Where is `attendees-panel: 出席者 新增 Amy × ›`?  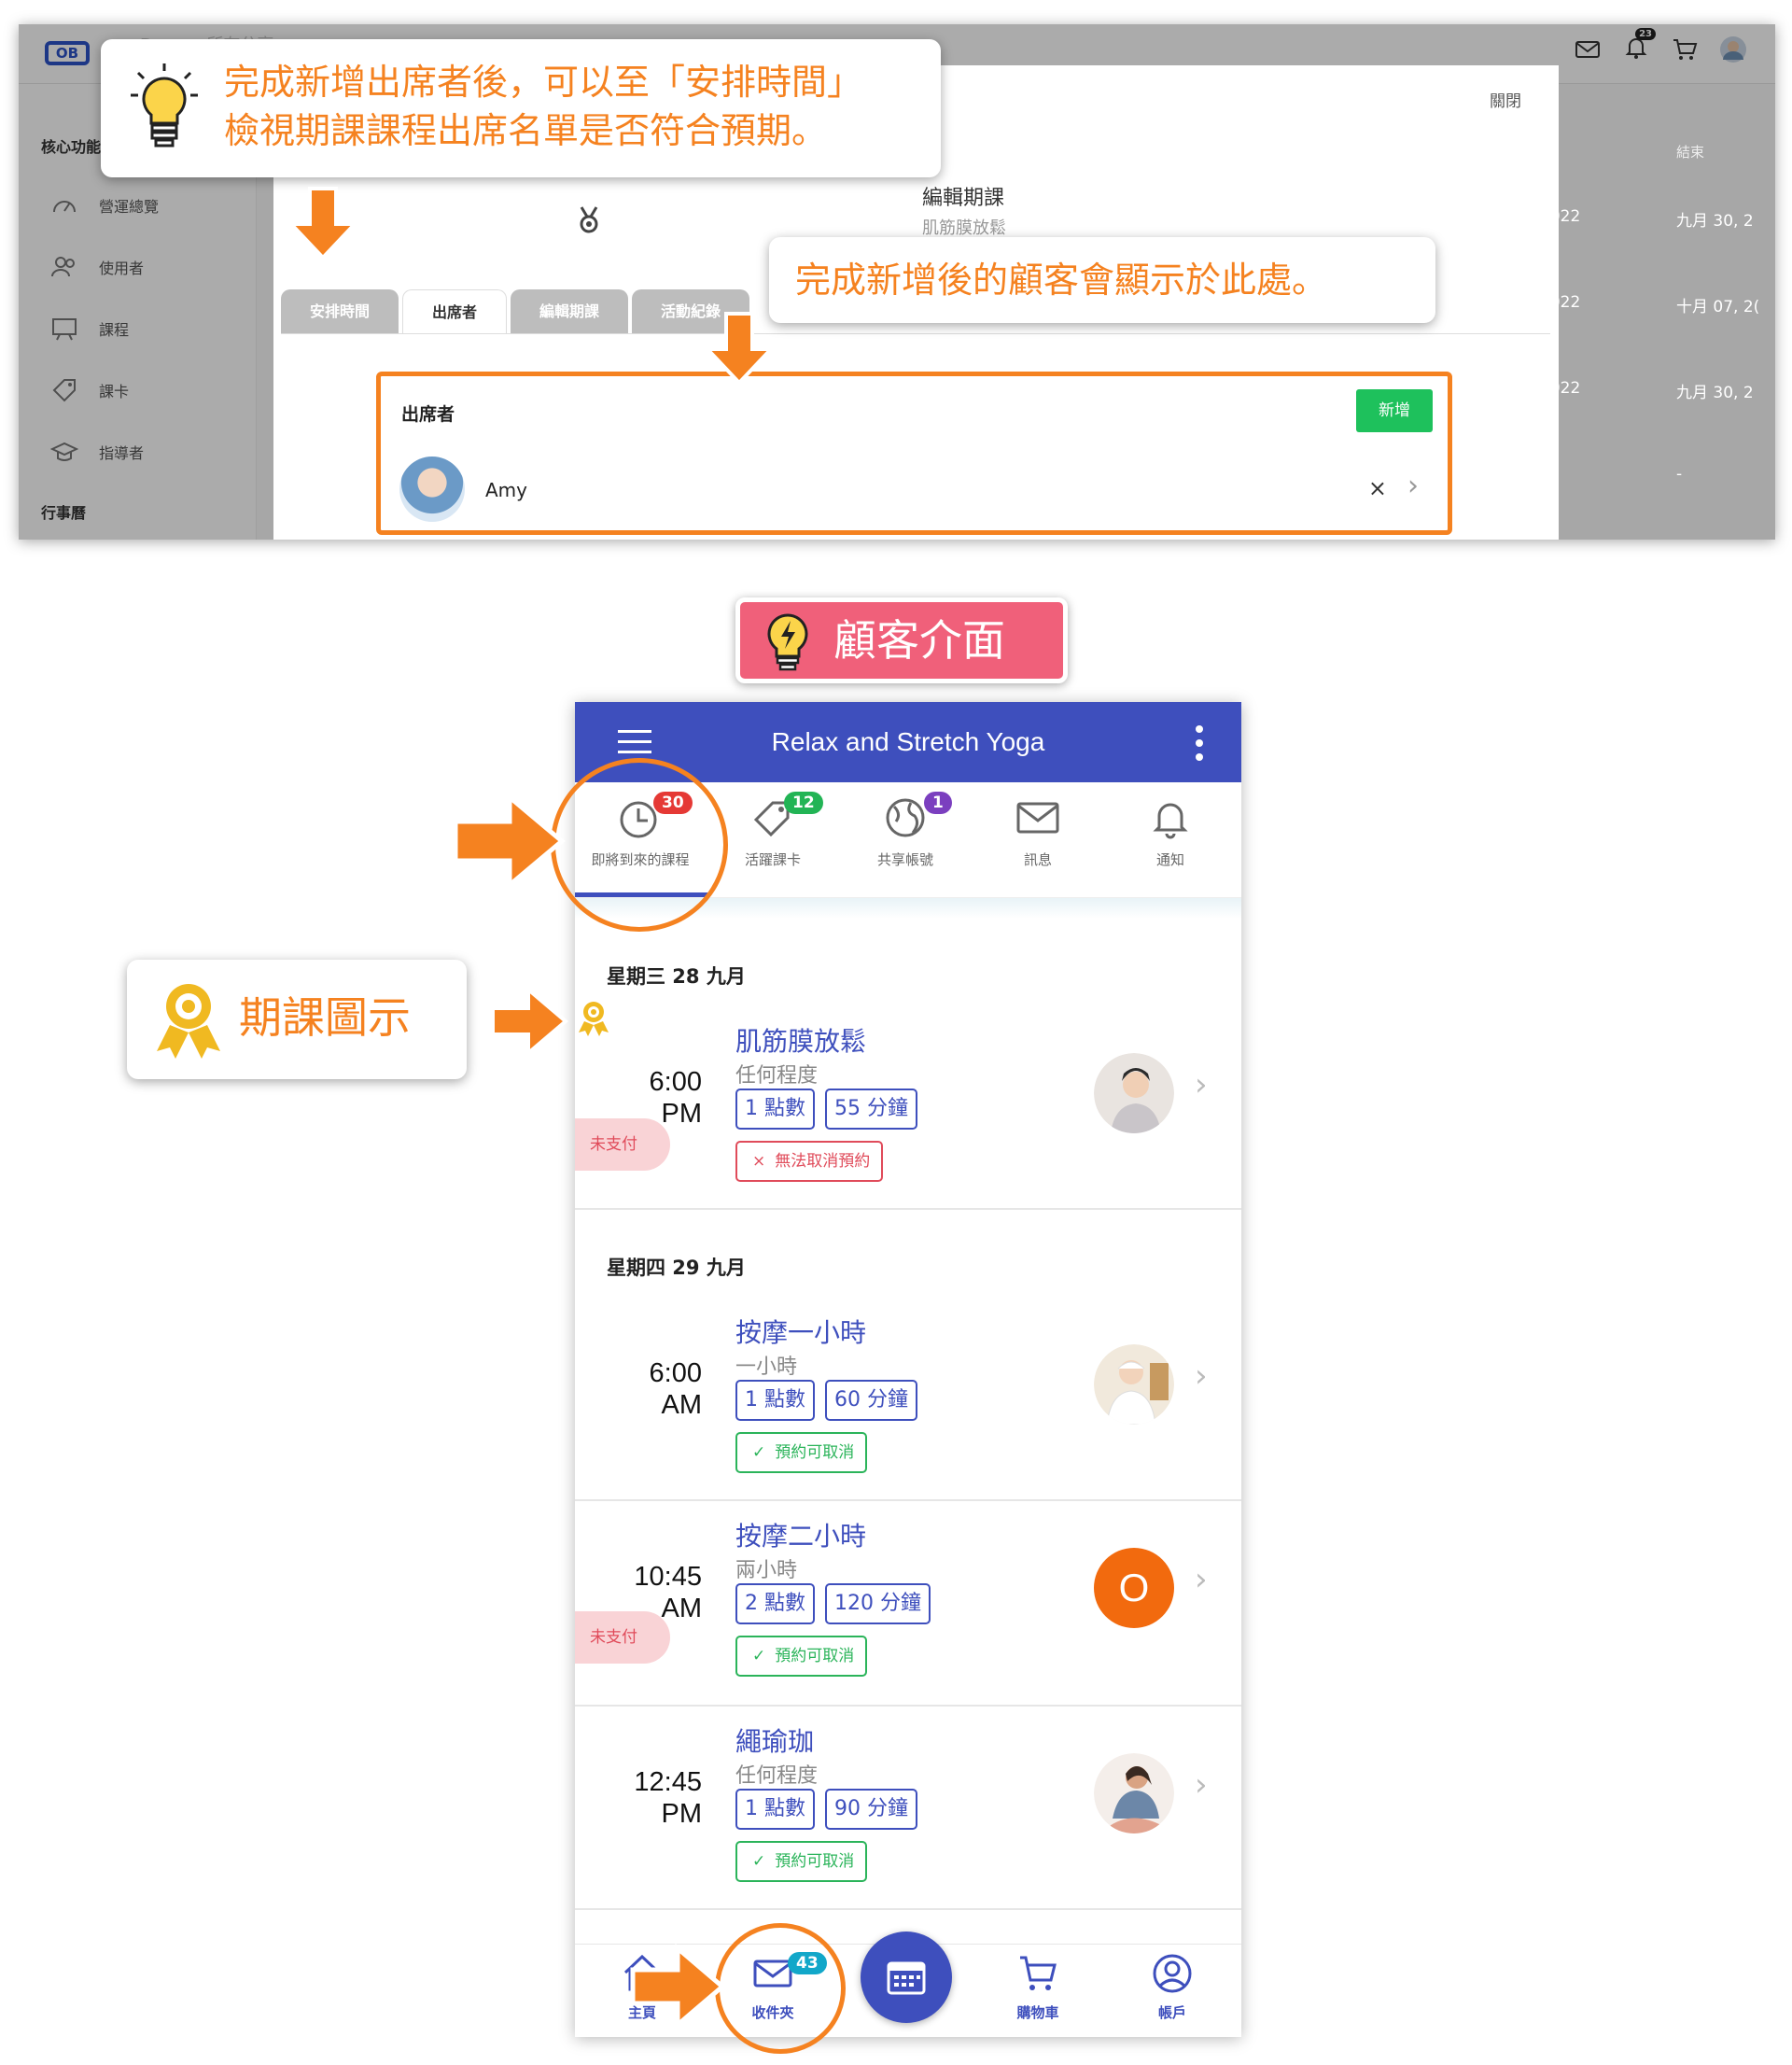
attendees-panel: 出席者 新增 Amy × › is located at coordinates (914, 453).